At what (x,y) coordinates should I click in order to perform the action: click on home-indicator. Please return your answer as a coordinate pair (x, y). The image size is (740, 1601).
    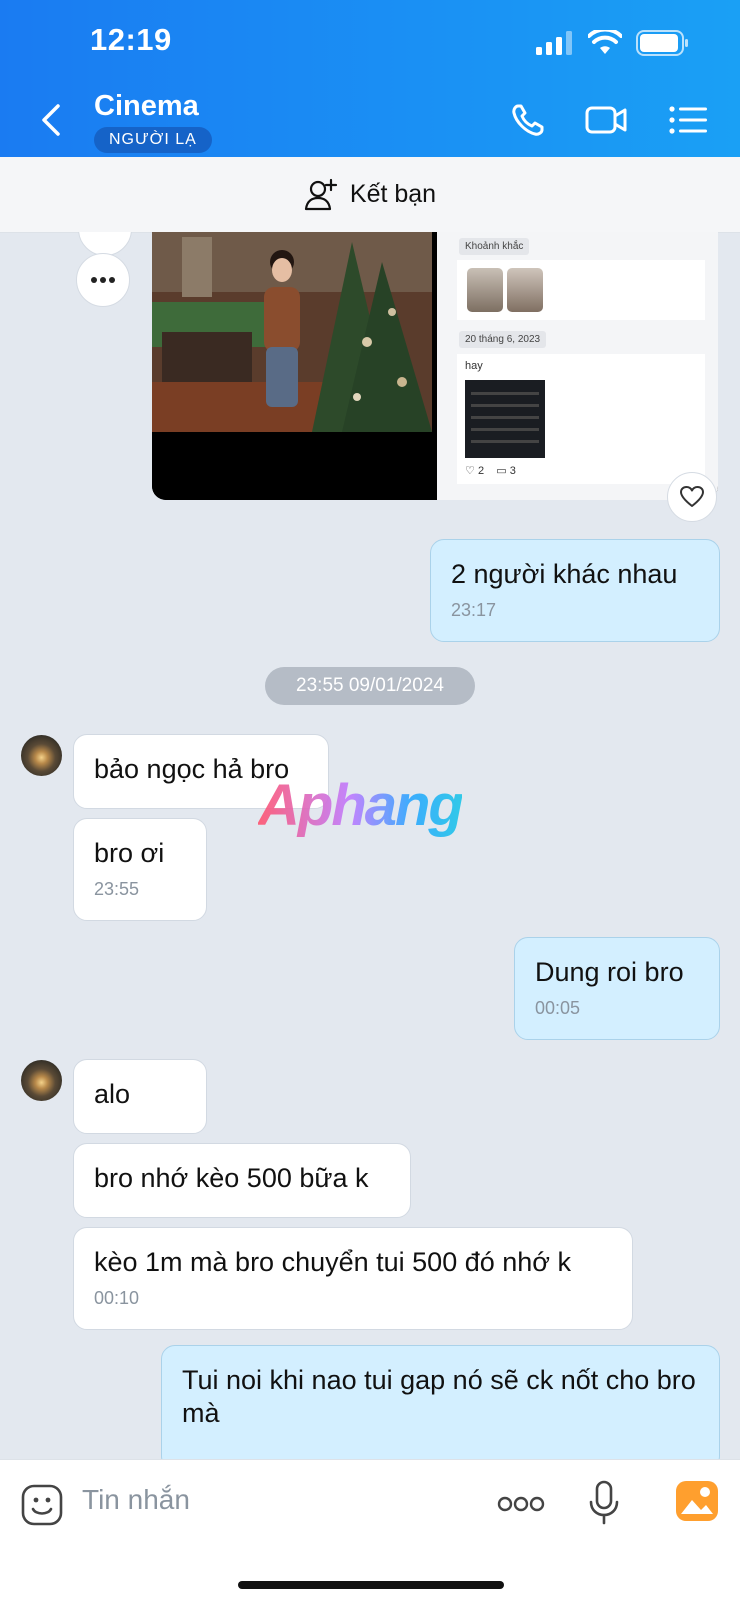
    Looking at the image, I should click on (371, 1585).